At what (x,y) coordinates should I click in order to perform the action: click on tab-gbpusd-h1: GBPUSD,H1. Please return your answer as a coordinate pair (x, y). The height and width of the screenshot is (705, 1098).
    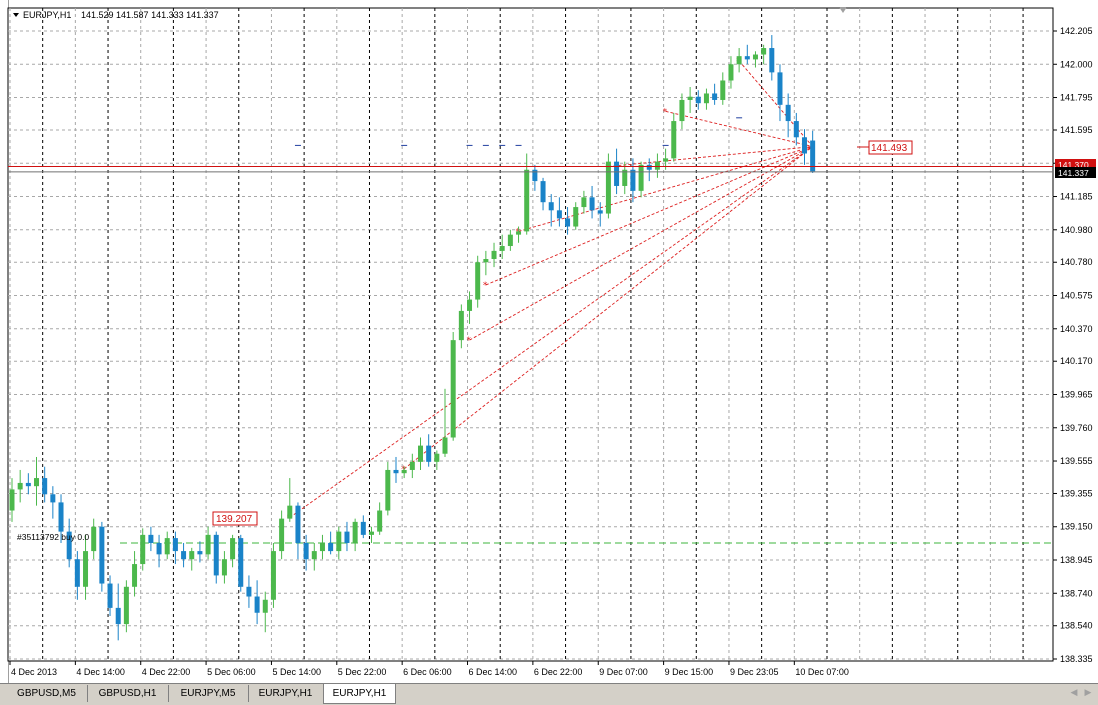
    Looking at the image, I should click on (128, 693).